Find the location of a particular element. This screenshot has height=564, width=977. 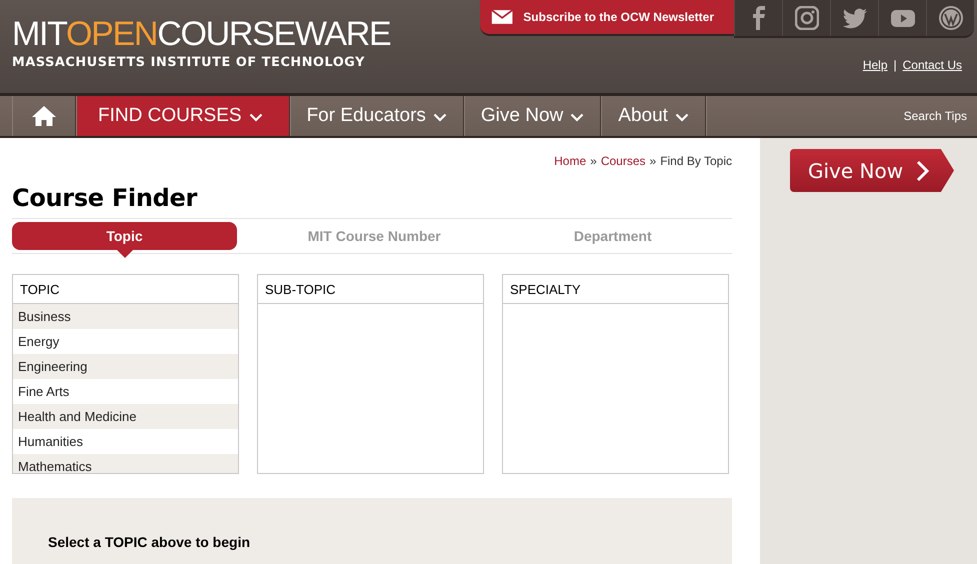

list-item: Business is located at coordinates (125, 316).